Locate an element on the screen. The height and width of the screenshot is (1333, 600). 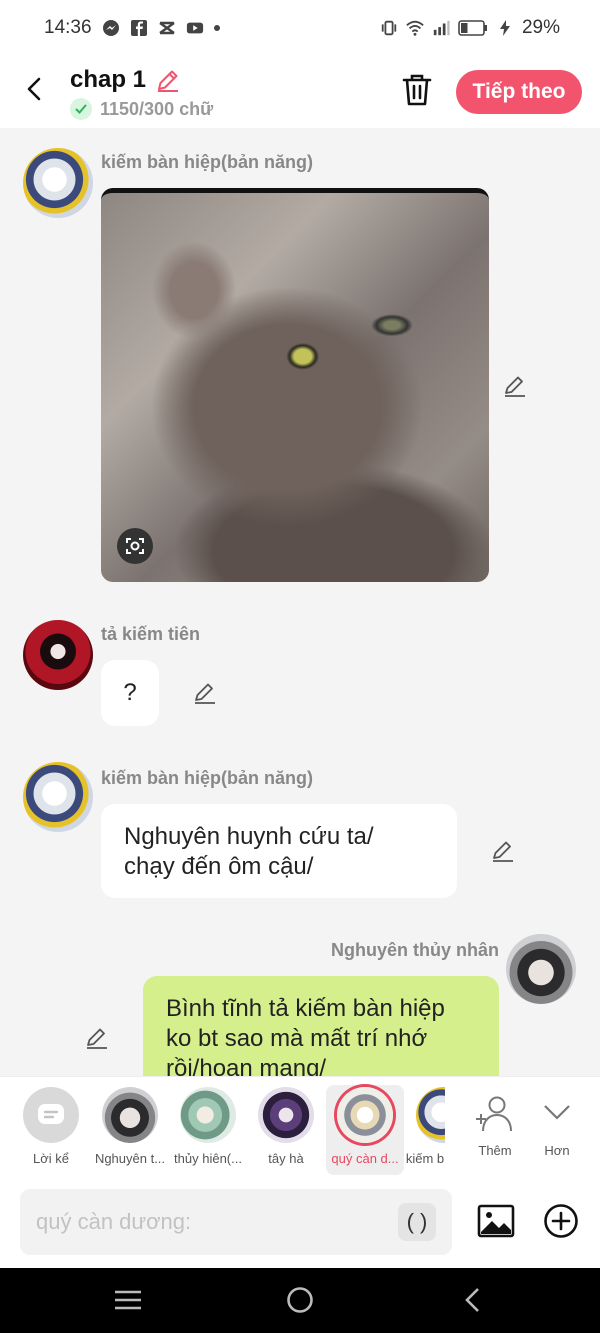
composer: quý càn dương: ( ) is located at coordinates (300, 1224).